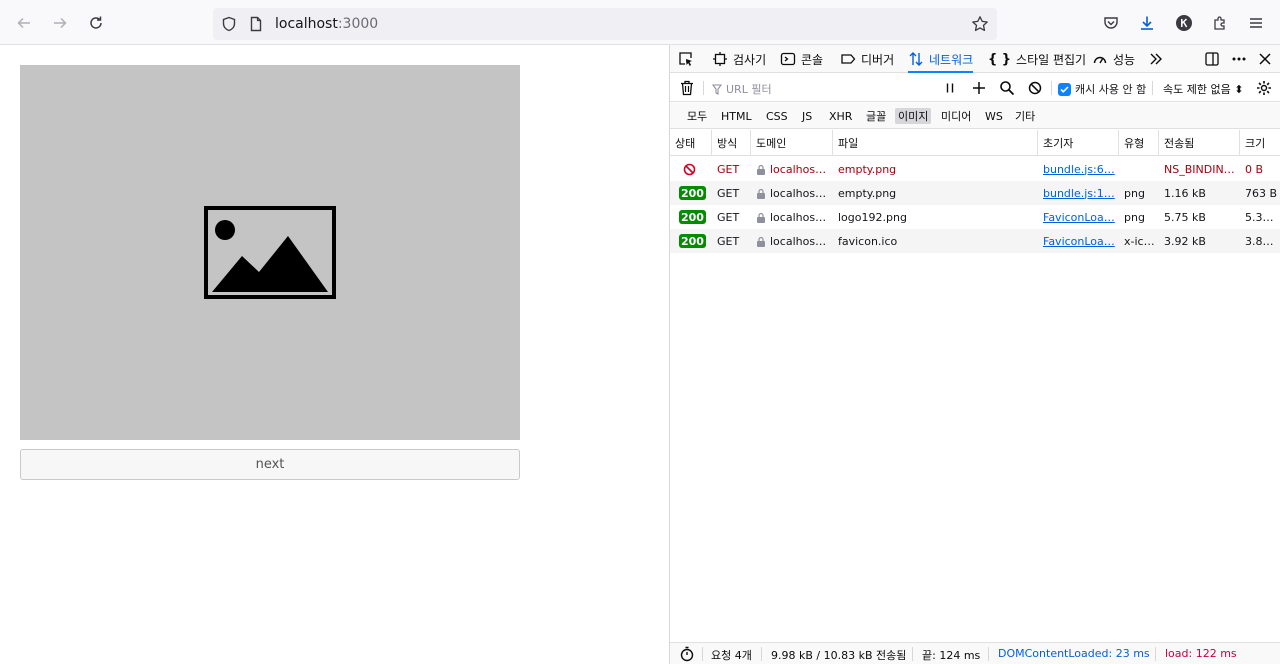  What do you see at coordinates (736, 116) in the screenshot?
I see `type-filter-html: HTML` at bounding box center [736, 116].